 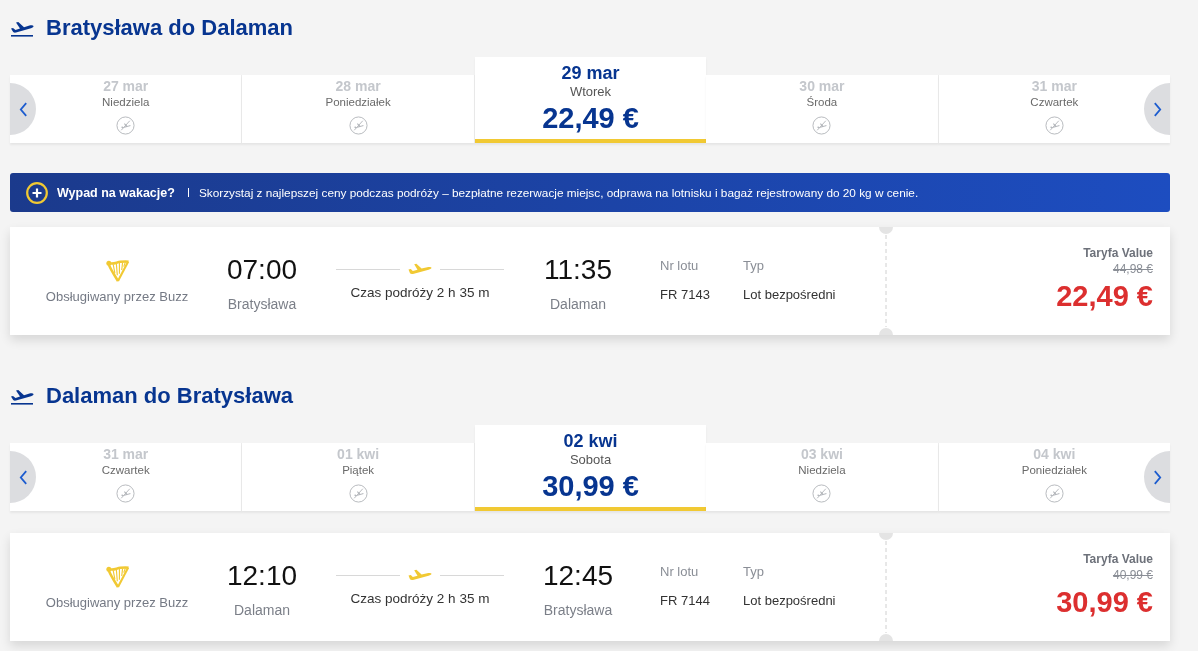 What do you see at coordinates (262, 270) in the screenshot?
I see `departure-time: 07:00` at bounding box center [262, 270].